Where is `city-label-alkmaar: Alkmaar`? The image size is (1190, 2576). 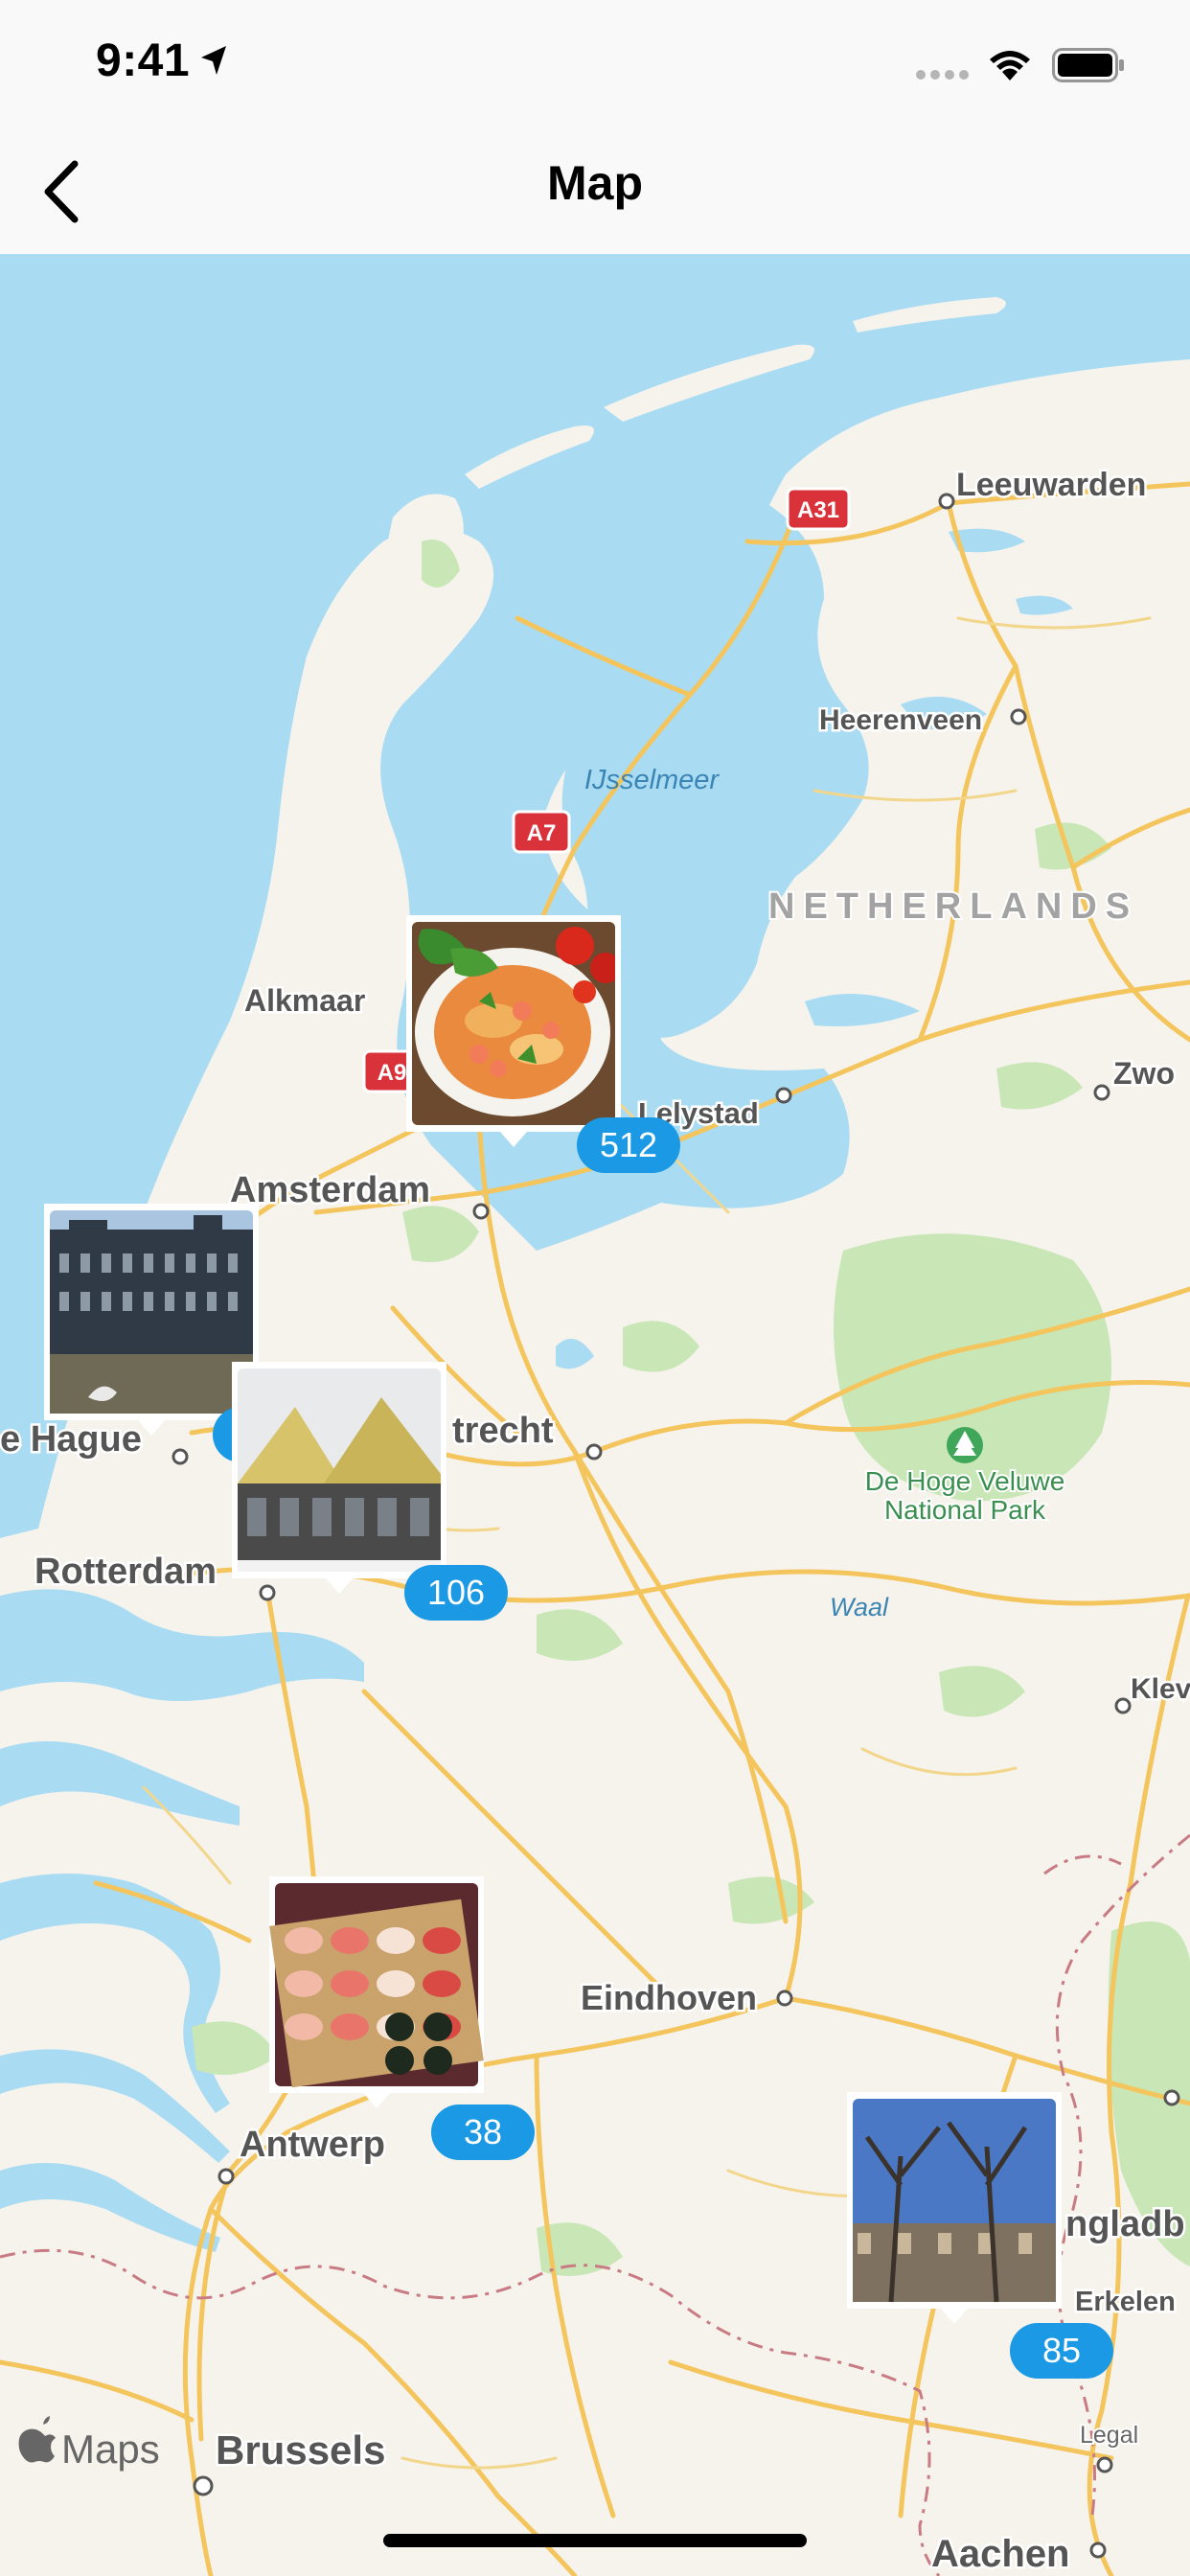 city-label-alkmaar: Alkmaar is located at coordinates (304, 1000).